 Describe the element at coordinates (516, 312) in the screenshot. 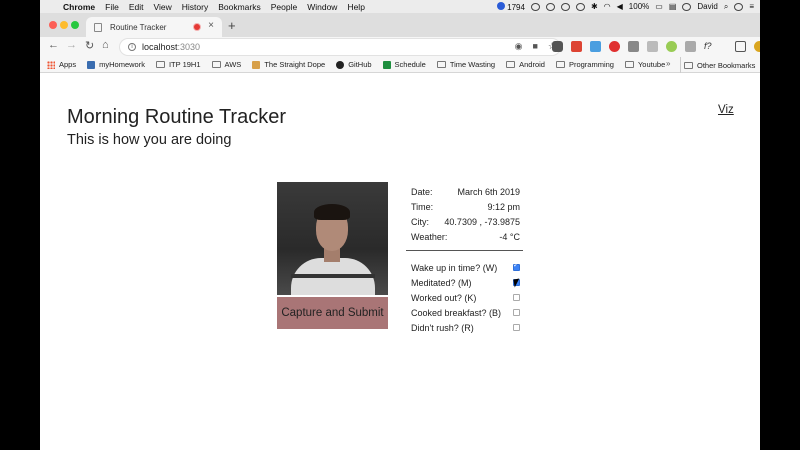

I see `breakfast-checkbox` at that location.